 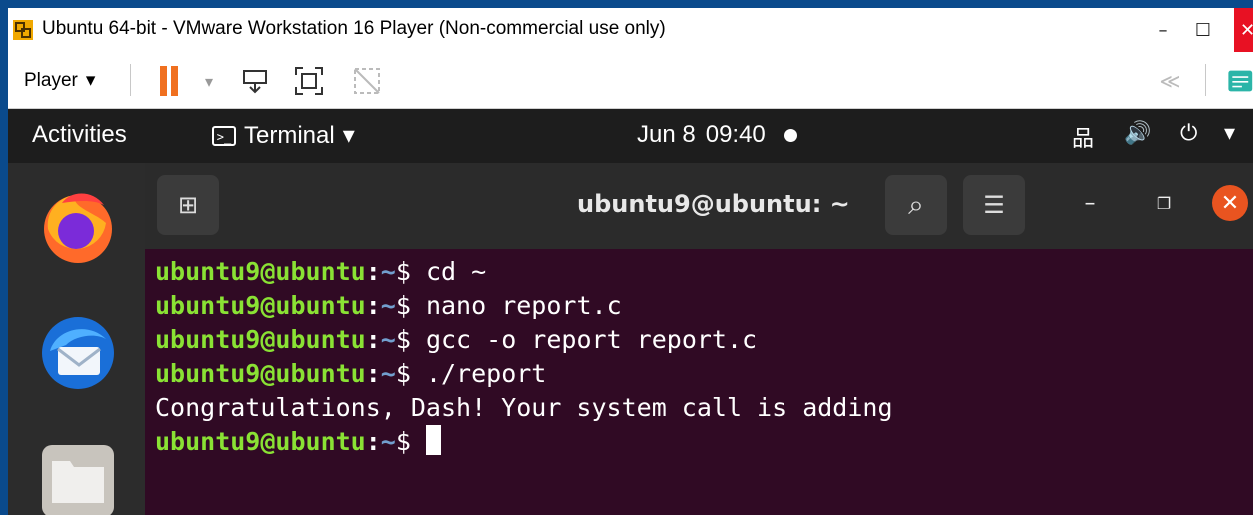 I want to click on new-tab-icon: ⊞, so click(x=188, y=205).